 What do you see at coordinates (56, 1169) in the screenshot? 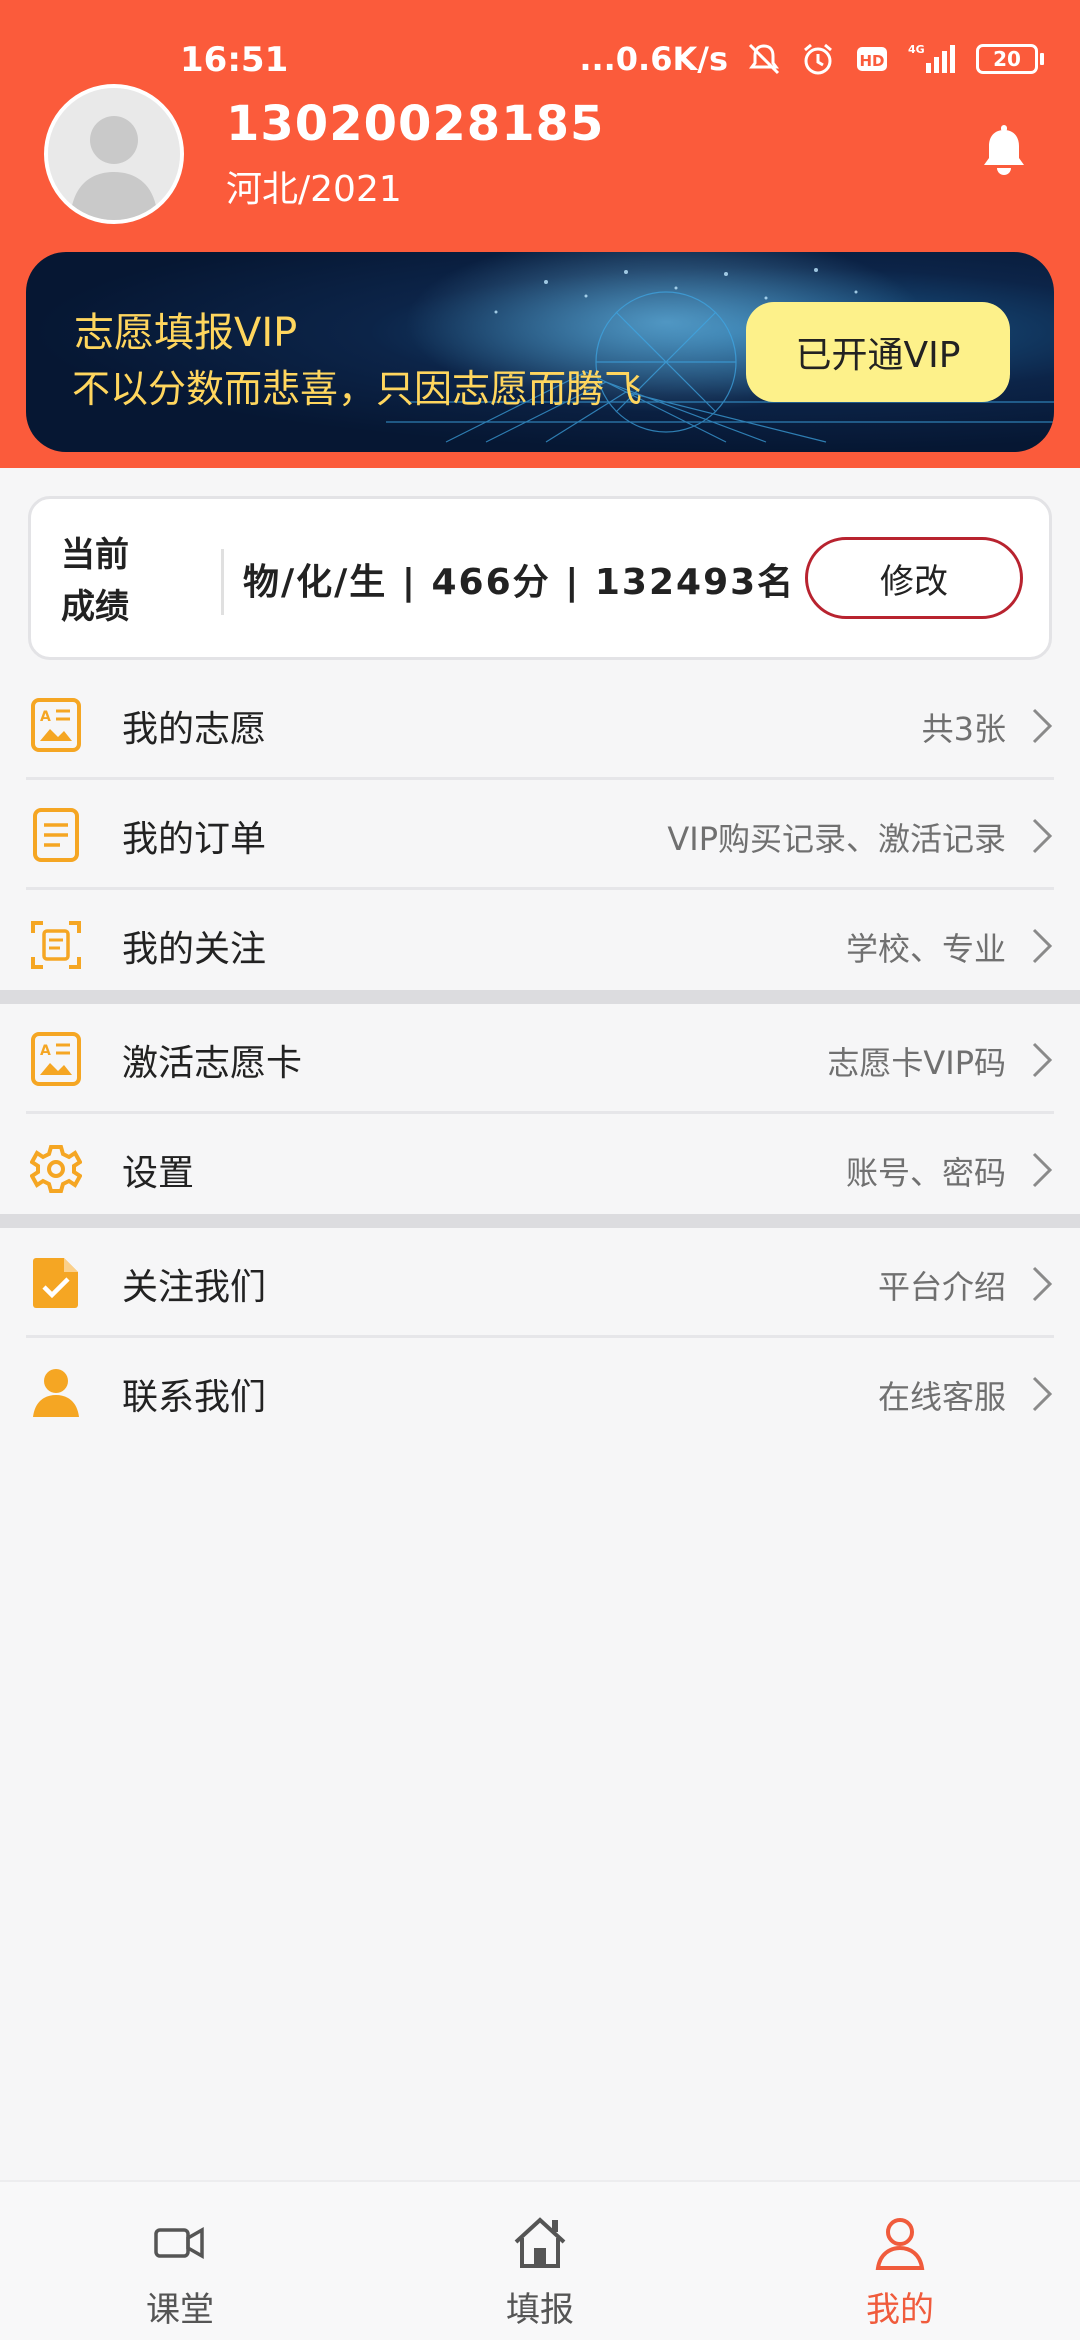
I see `gear-icon` at bounding box center [56, 1169].